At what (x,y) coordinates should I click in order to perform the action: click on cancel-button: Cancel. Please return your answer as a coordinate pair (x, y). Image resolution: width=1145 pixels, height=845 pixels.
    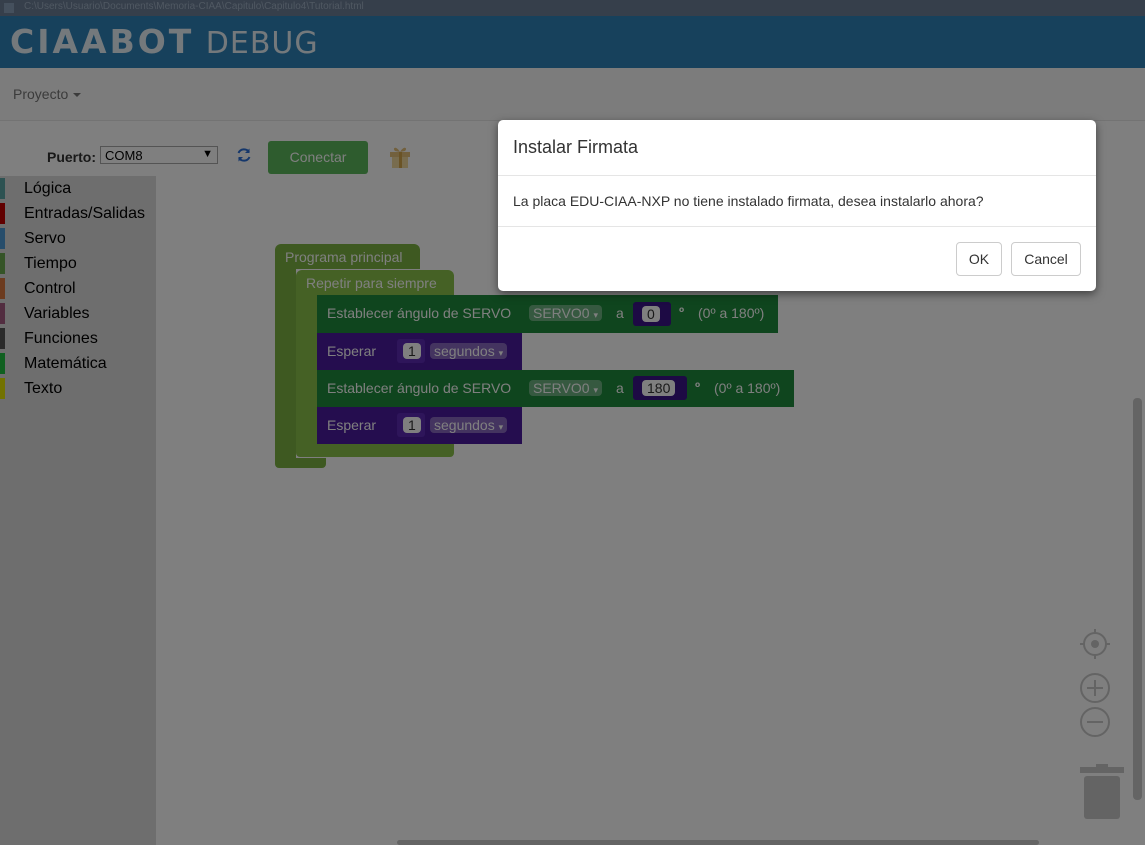
    Looking at the image, I should click on (1046, 259).